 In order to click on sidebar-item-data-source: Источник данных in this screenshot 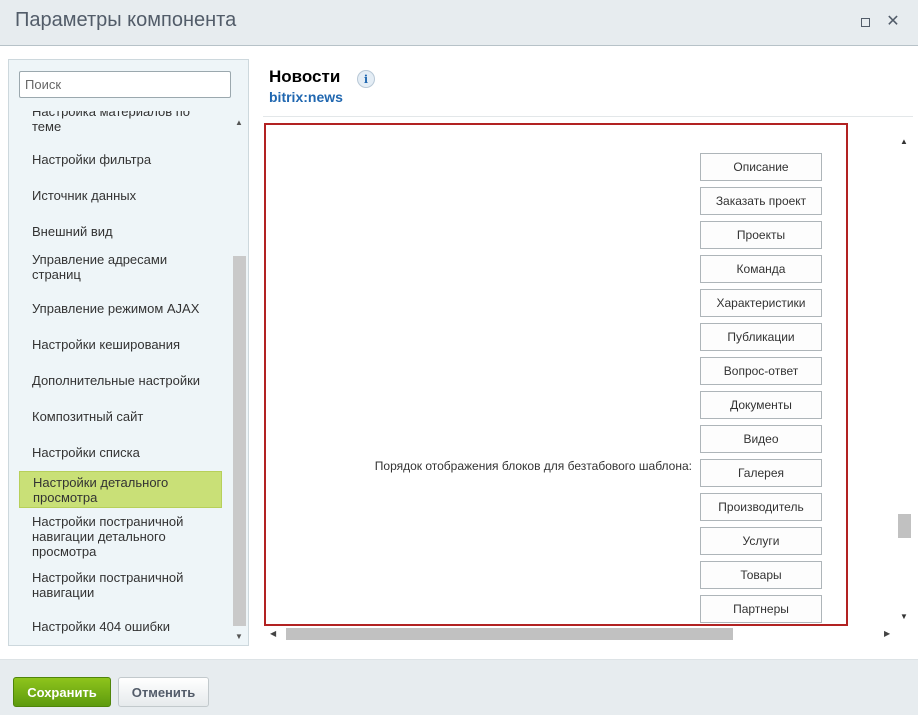, I will do `click(120, 195)`.